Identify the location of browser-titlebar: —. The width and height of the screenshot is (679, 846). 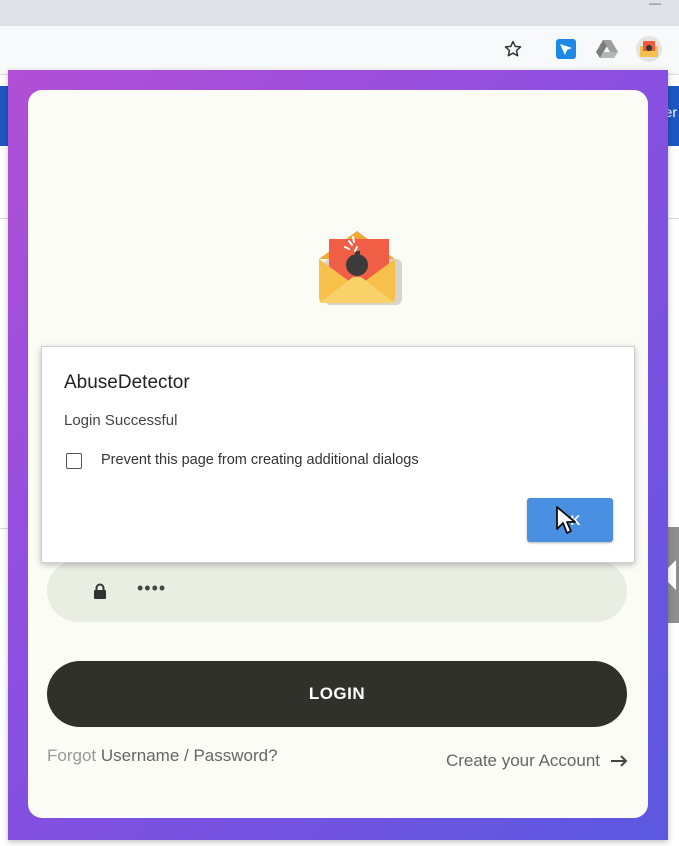
(339, 13).